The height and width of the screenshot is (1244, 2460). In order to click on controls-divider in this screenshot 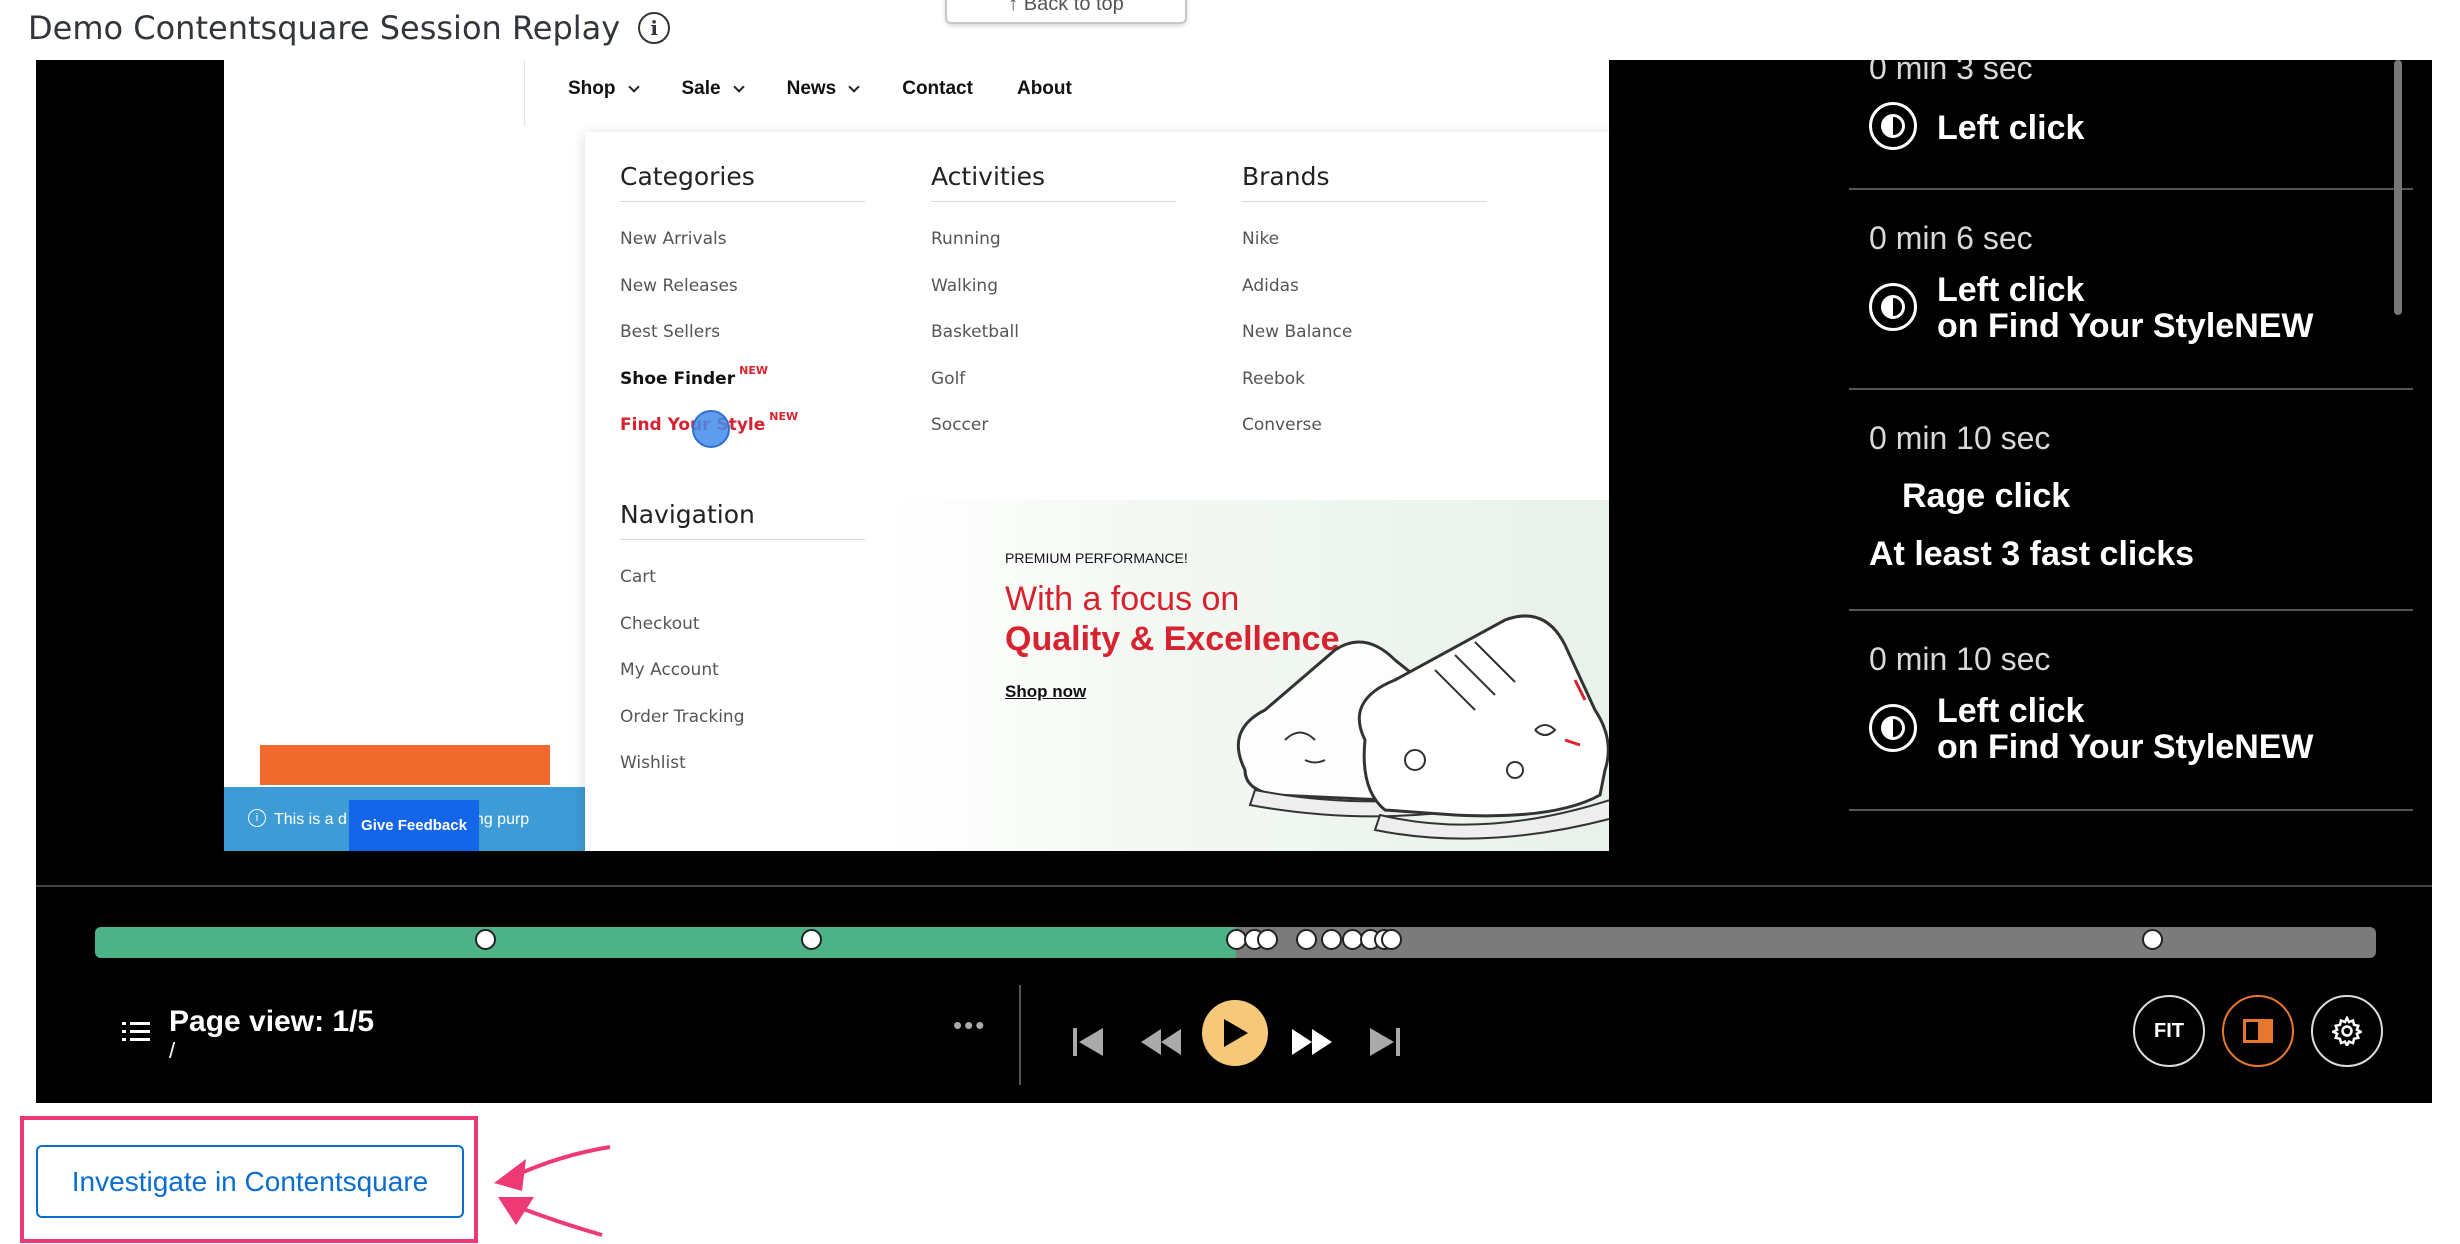, I will do `click(1234, 886)`.